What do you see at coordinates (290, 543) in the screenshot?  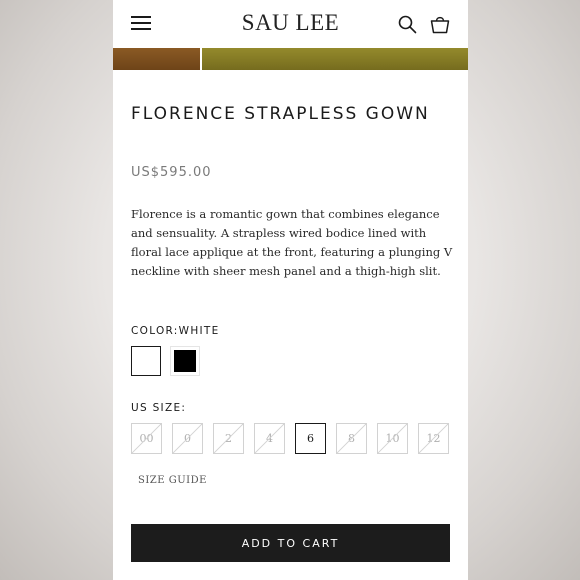 I see `add-to-cart-button: ADD TO CART` at bounding box center [290, 543].